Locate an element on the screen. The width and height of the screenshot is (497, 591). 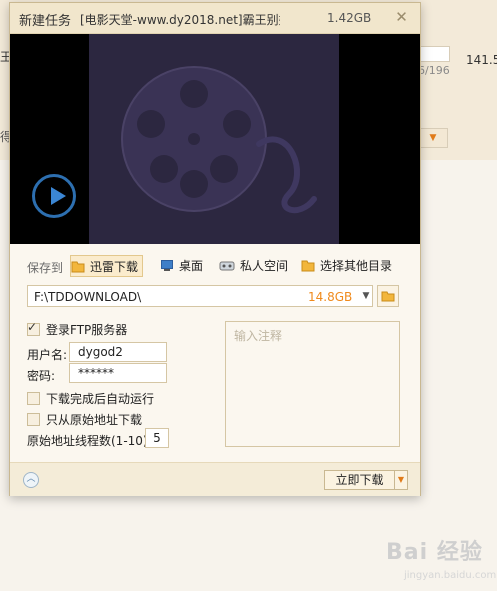
ftp-login-checkbox: 登录FTP服务器 is located at coordinates (77, 328).